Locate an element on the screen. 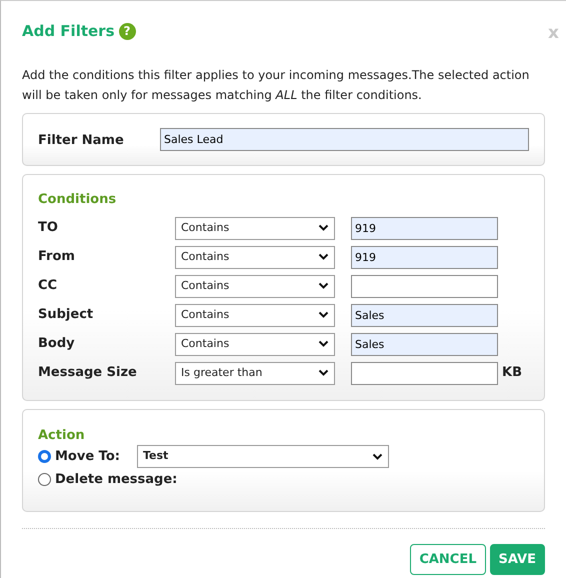 Image resolution: width=566 pixels, height=578 pixels. description: Add the conditions this filter applies to your incoming messages.The selected action will be taken only for messages matching ALL the filter conditions. is located at coordinates (276, 85).